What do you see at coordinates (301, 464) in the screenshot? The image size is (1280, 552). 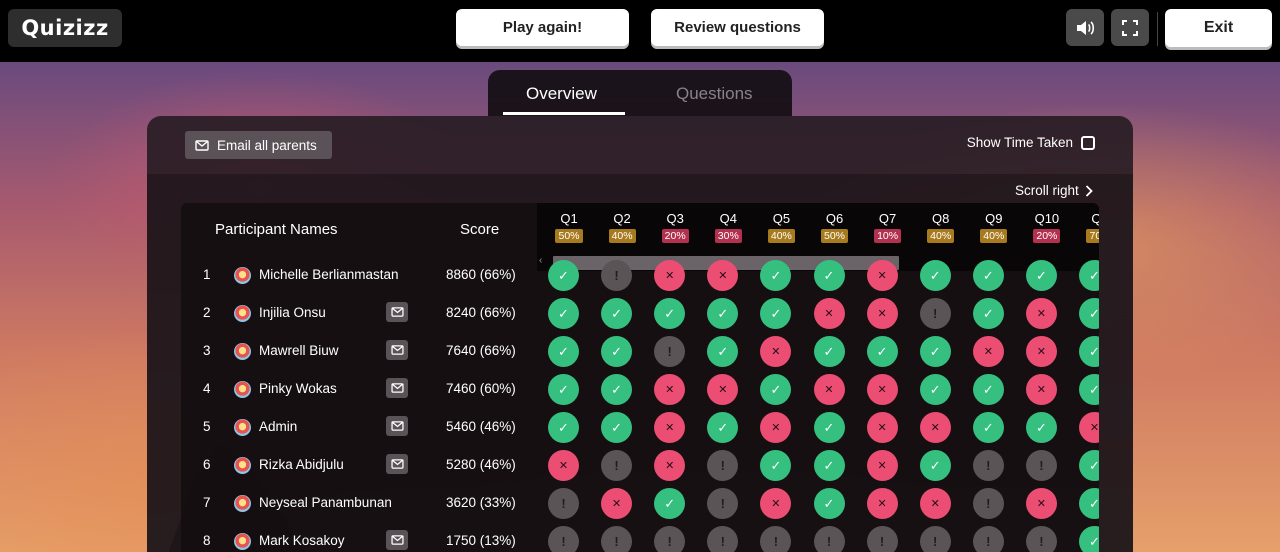 I see `participant-name: Rizka Abidjulu` at bounding box center [301, 464].